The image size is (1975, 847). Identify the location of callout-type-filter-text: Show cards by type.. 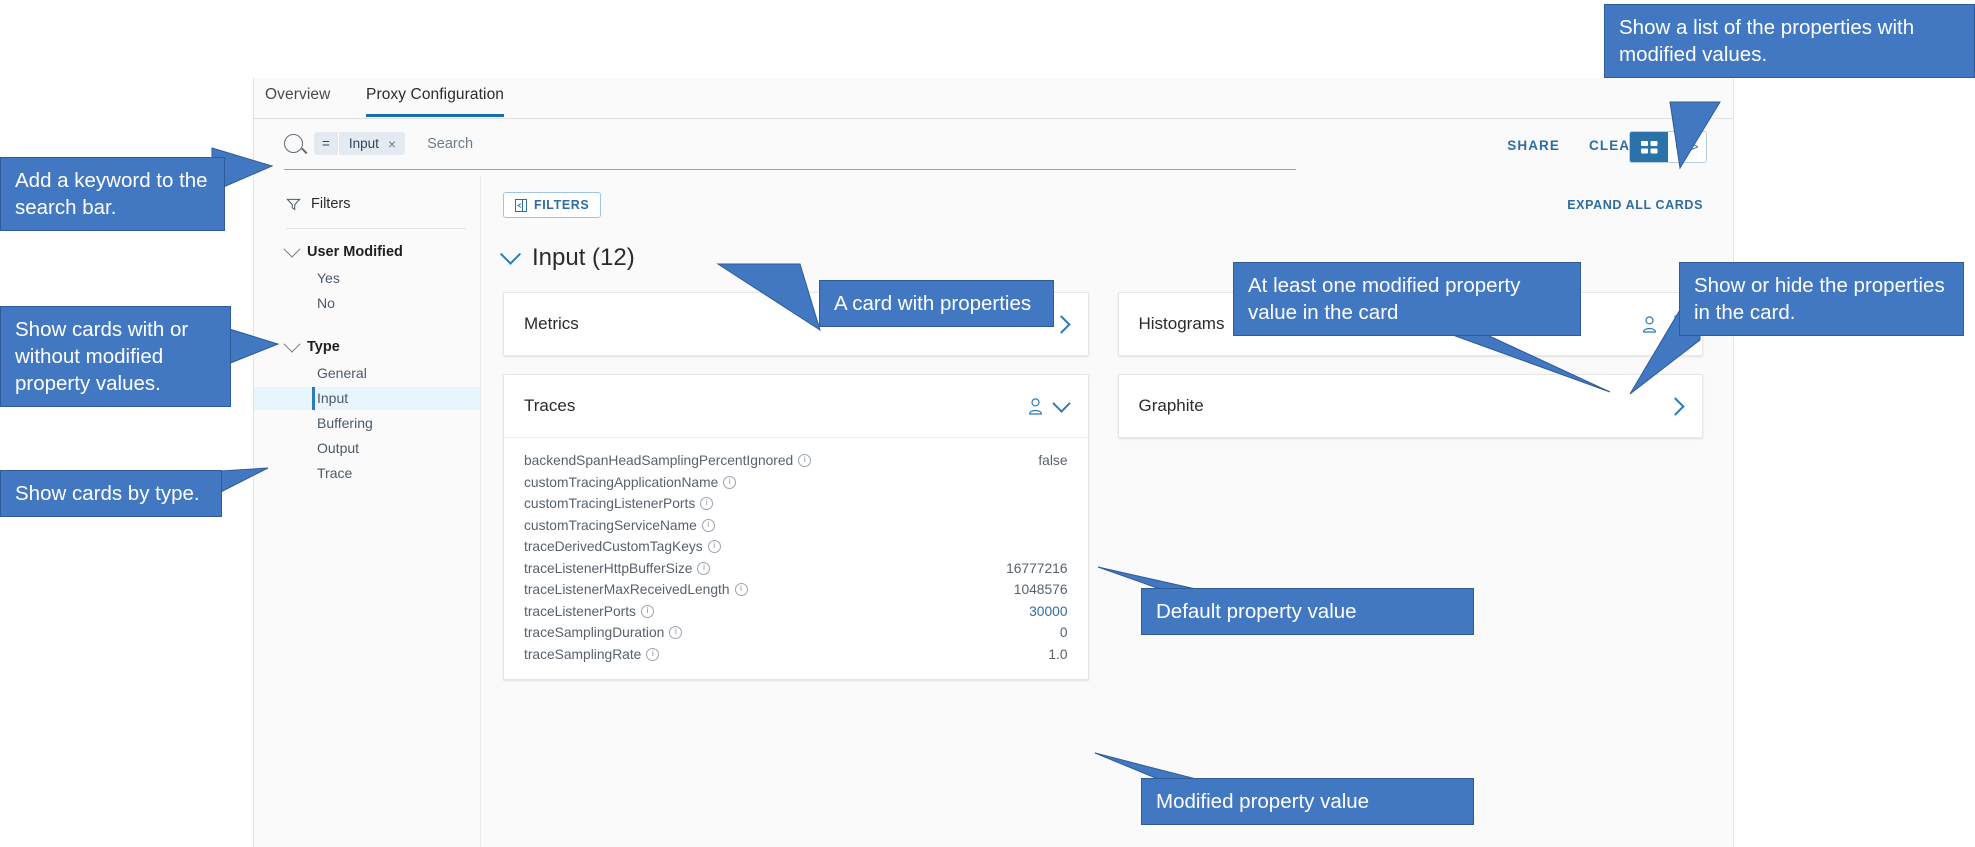
(107, 493).